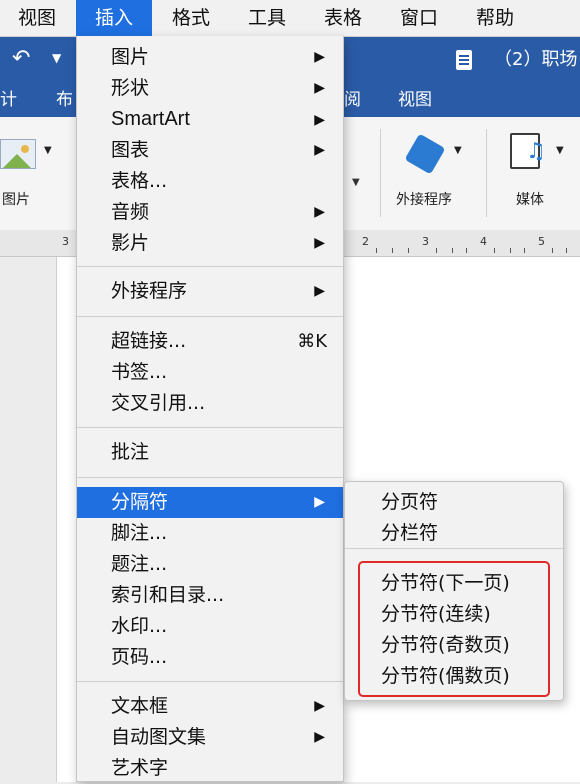  I want to click on menu-item-label: 分隔符, so click(140, 502).